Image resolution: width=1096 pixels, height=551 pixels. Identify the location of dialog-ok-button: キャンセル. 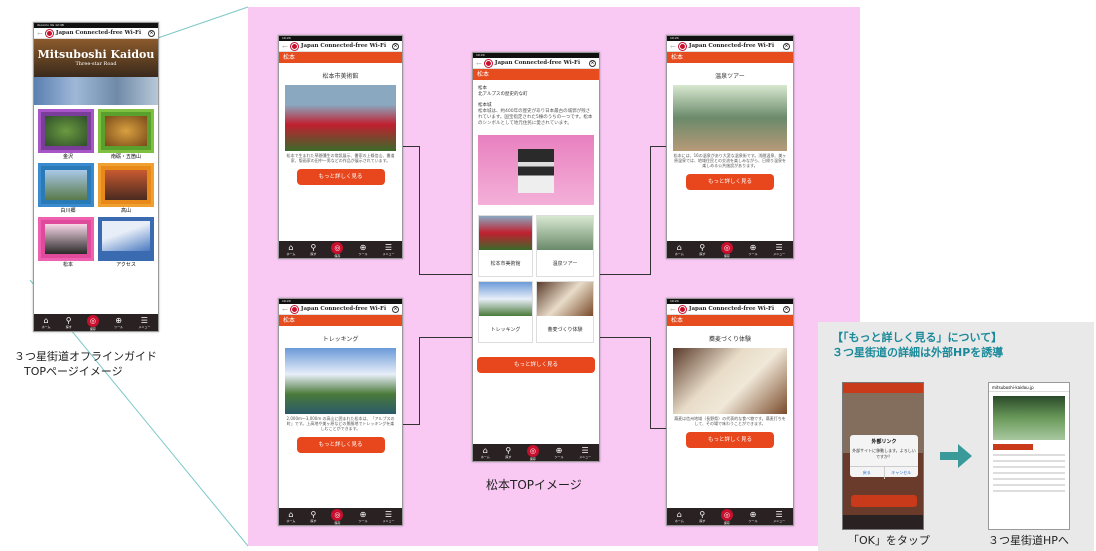
(902, 473).